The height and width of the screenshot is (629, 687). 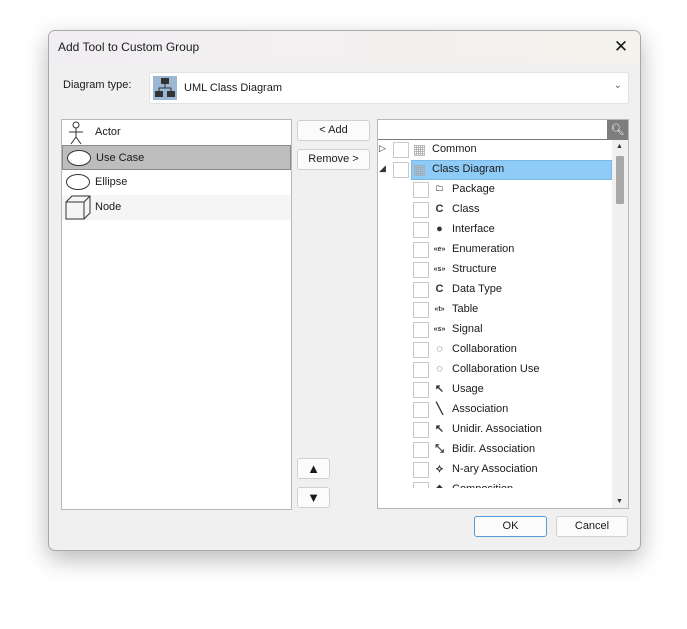 I want to click on close-icon: ✕, so click(x=621, y=47).